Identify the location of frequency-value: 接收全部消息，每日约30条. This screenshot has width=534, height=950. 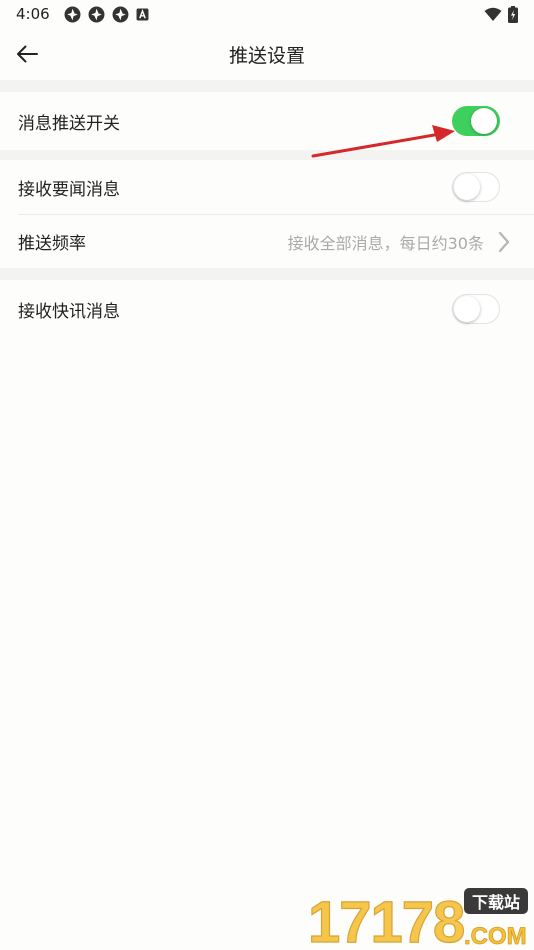
(385, 243).